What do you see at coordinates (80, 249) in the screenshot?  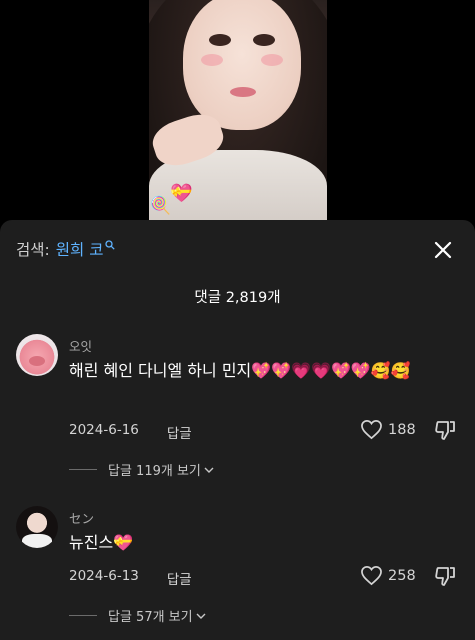 I see `search-query: 원희 코` at bounding box center [80, 249].